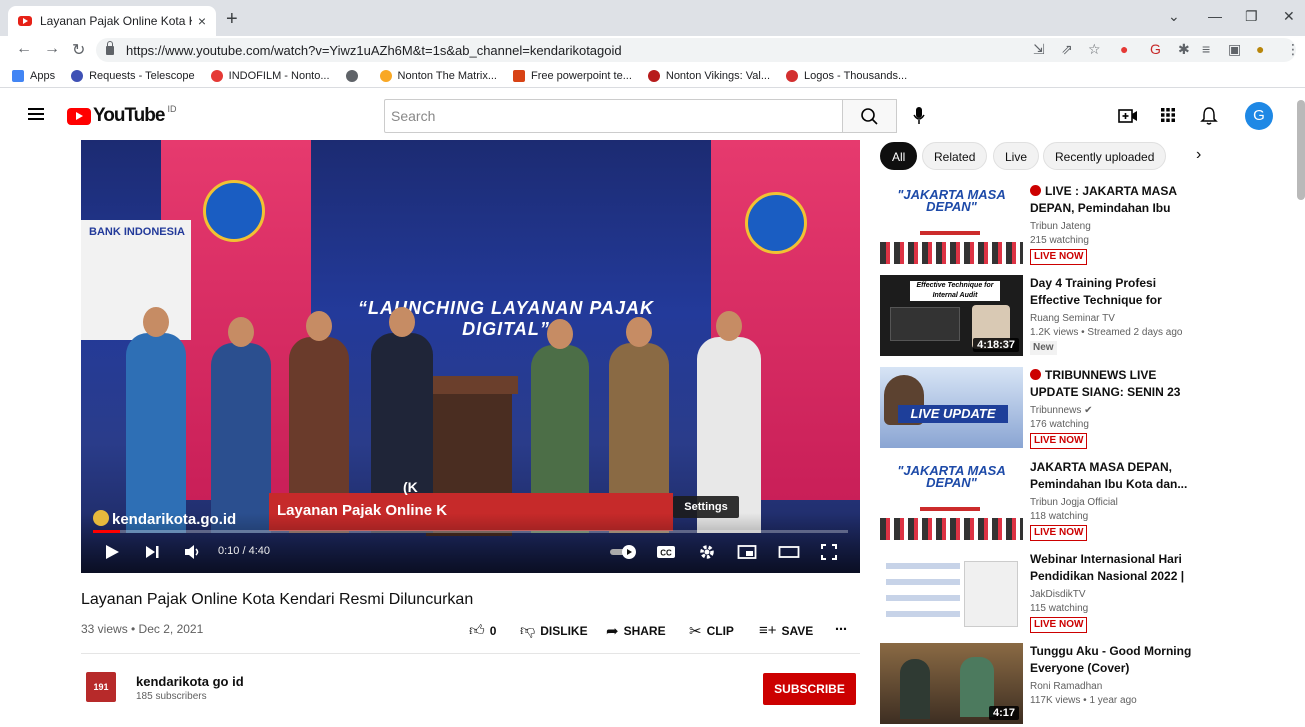 The height and width of the screenshot is (727, 1305). Describe the element at coordinates (786, 630) in the screenshot. I see `save-button: ≡+ SAVE` at that location.